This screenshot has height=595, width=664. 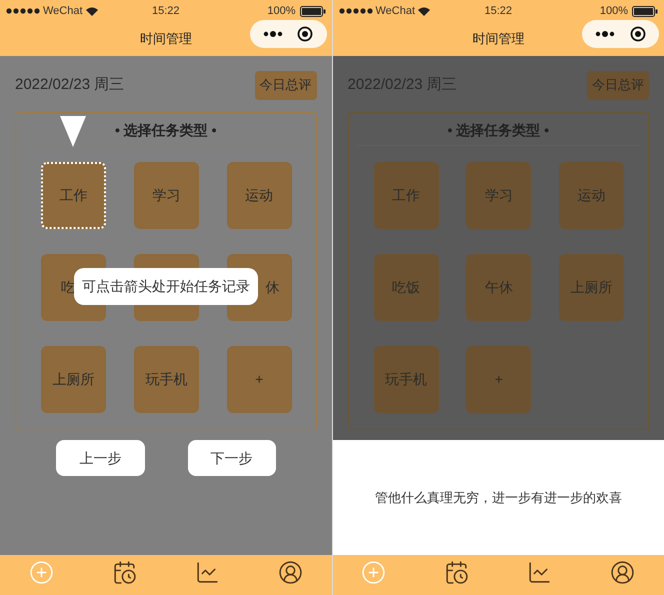 What do you see at coordinates (498, 497) in the screenshot?
I see `sheet-message: 管他什么真理无穷，进一步有进一步的欢喜` at bounding box center [498, 497].